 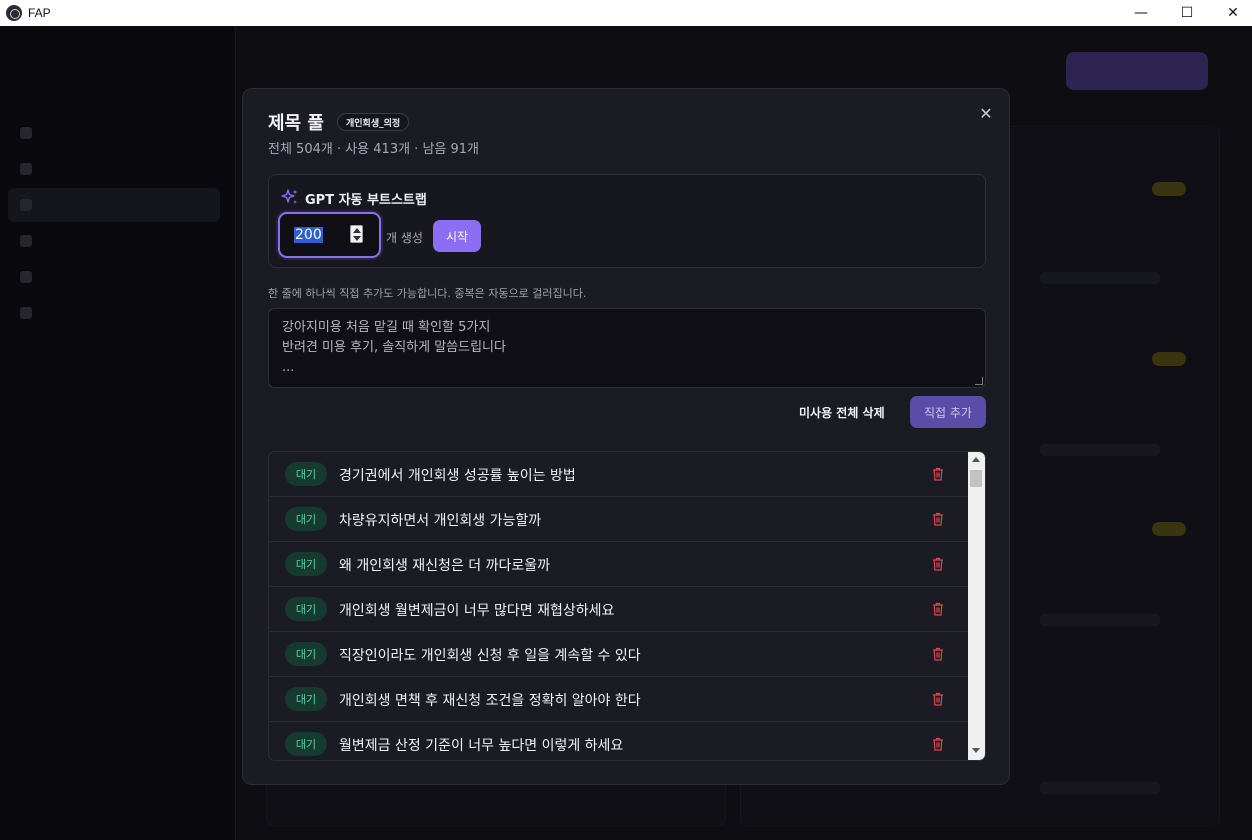 What do you see at coordinates (477, 611) in the screenshot?
I see `item-title: 개인회생 월변제금이 너무 많다면 재협상하세요` at bounding box center [477, 611].